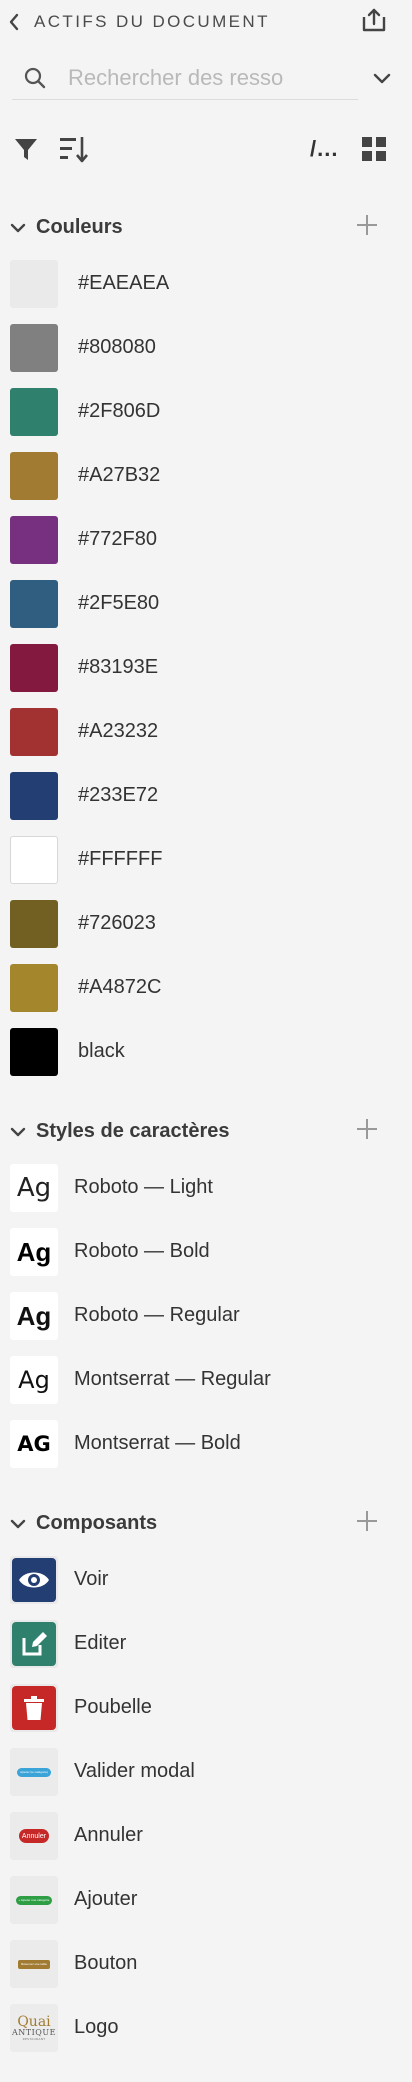 The width and height of the screenshot is (412, 2082). Describe the element at coordinates (206, 284) in the screenshot. I see `color-item: #EAEAEA` at that location.